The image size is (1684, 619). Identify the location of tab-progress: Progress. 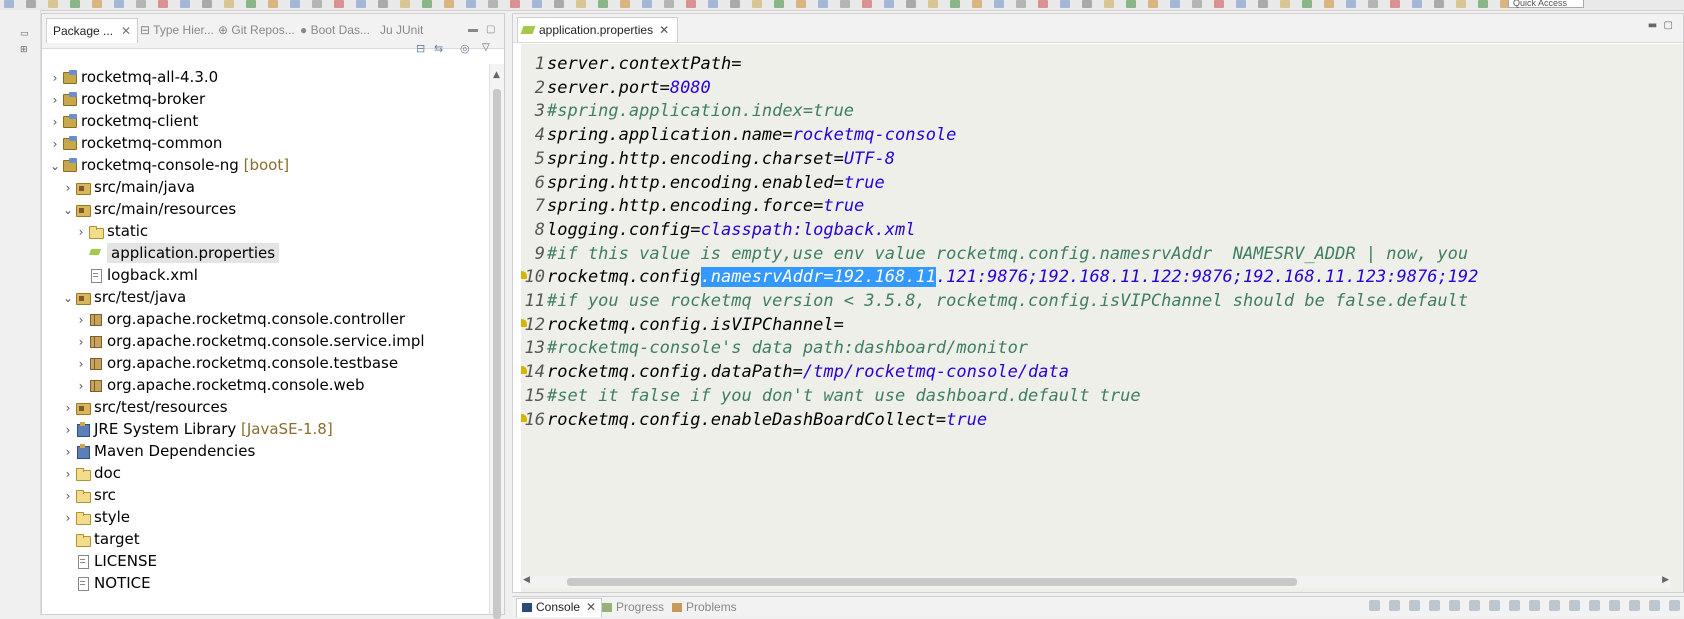
(633, 607).